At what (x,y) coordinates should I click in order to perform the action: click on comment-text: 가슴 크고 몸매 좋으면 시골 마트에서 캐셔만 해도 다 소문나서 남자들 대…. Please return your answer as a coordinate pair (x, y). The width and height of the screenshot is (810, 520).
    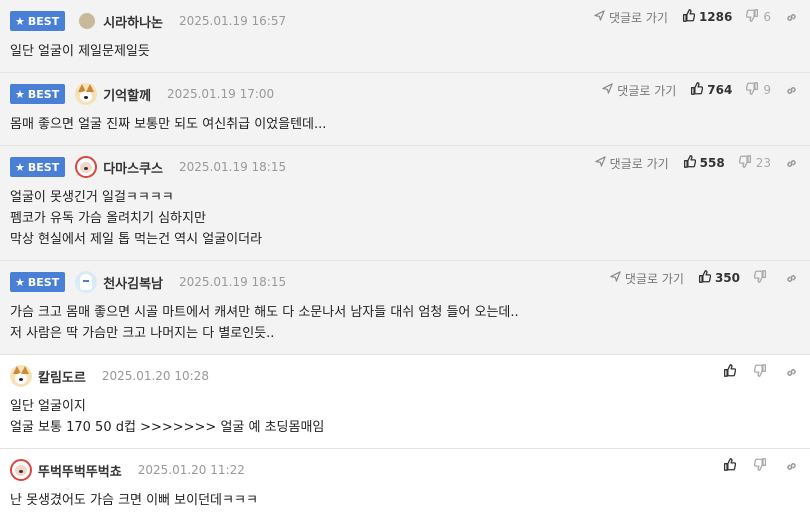
    Looking at the image, I should click on (264, 323).